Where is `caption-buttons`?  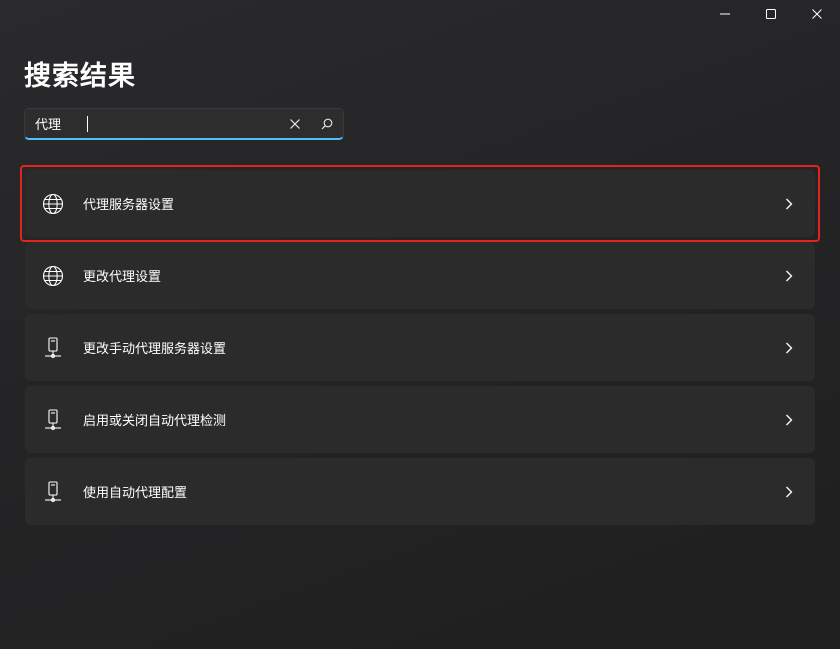 caption-buttons is located at coordinates (771, 14).